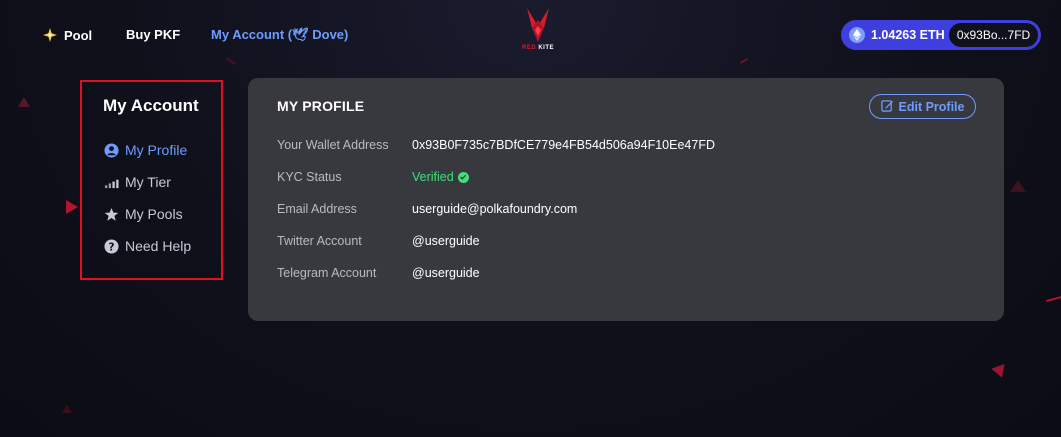 The width and height of the screenshot is (1061, 437). I want to click on nav-my-account-link: My Account (🕊 Dove), so click(279, 35).